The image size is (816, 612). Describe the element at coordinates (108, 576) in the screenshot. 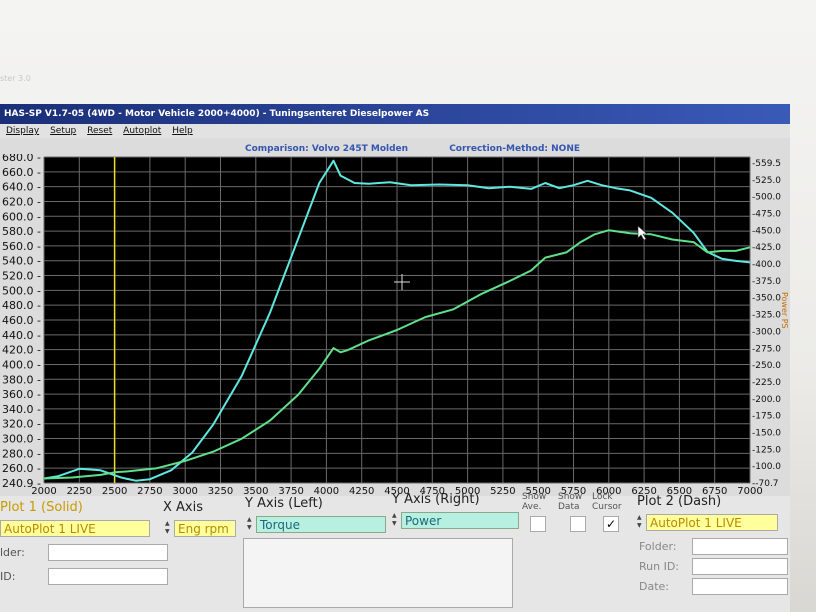

I see `left-id-field` at that location.